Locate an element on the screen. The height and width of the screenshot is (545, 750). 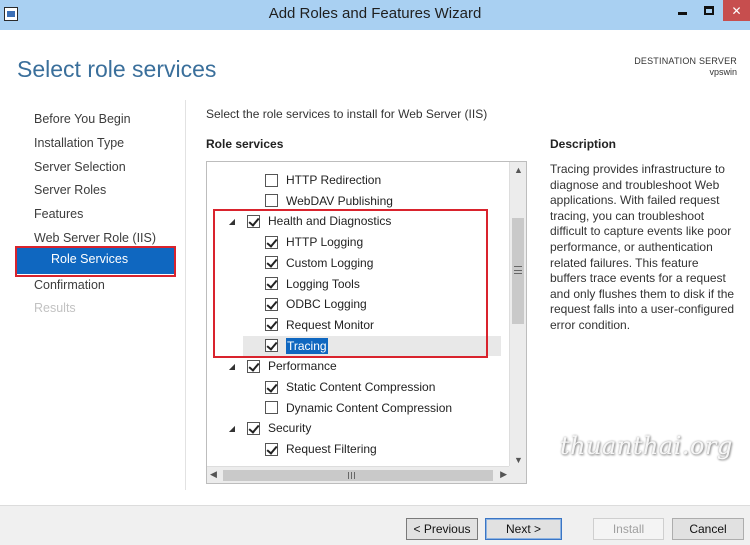
nav-item-web-server-role: Web Server Role (IIS) is located at coordinates (95, 238).